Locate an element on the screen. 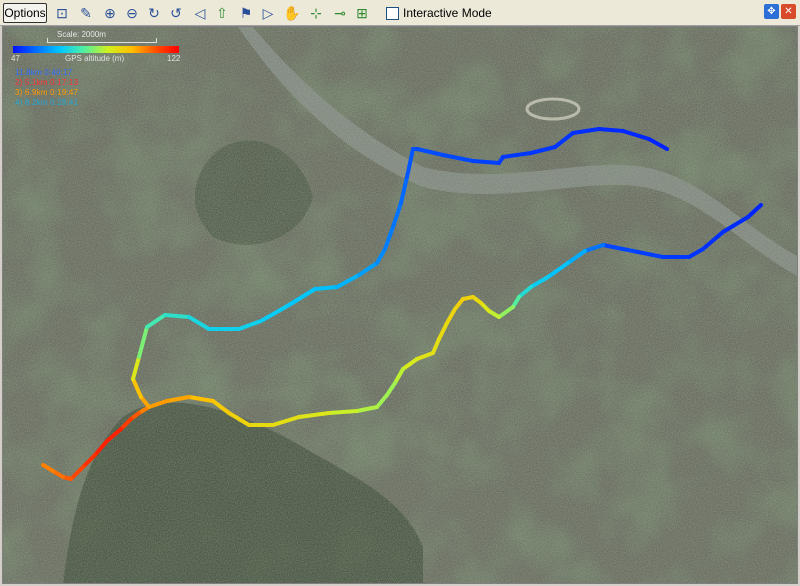 This screenshot has width=800, height=586. close-button: ✕ is located at coordinates (788, 11).